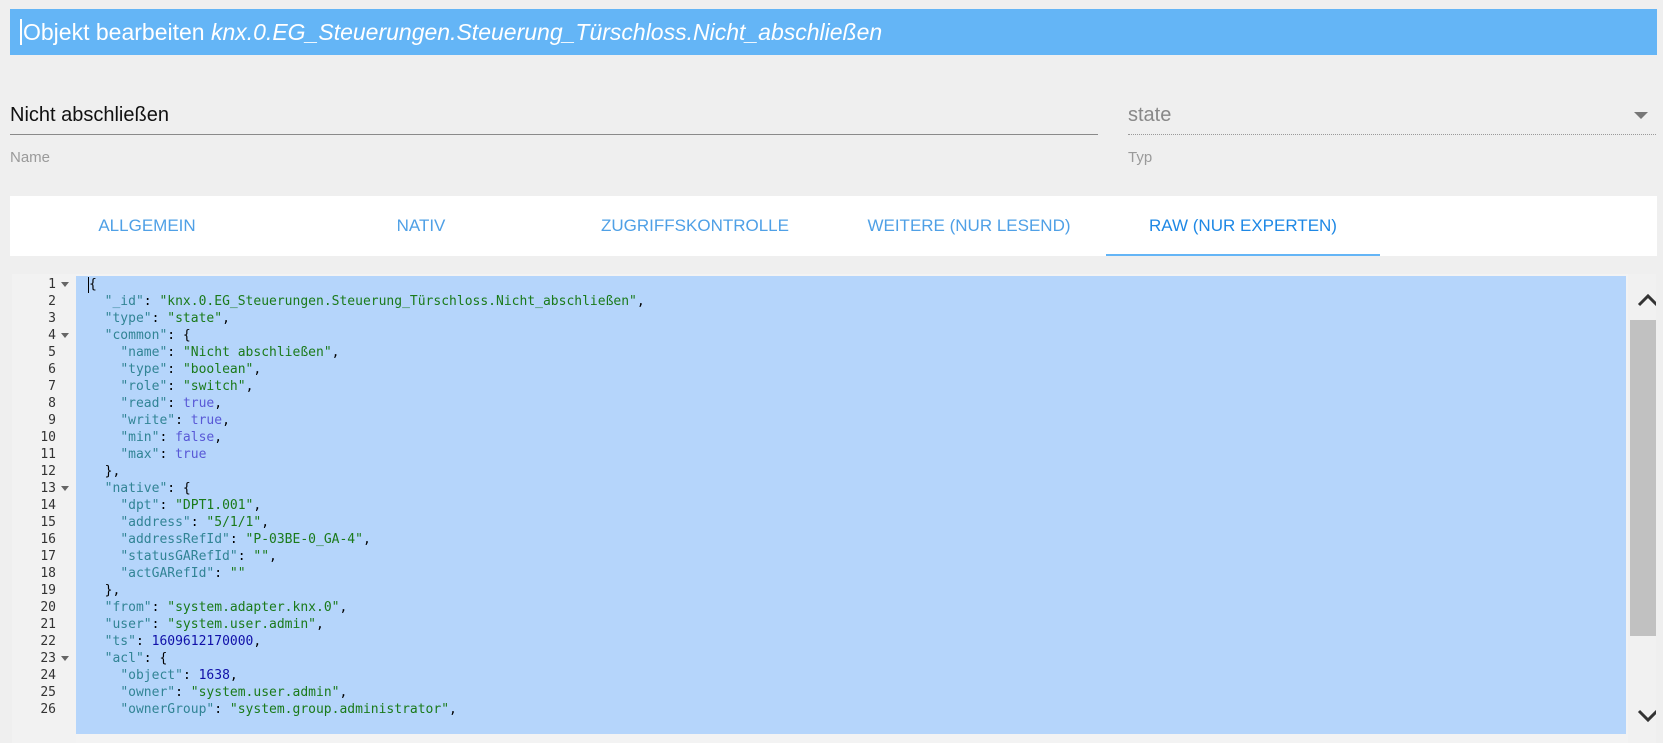 Image resolution: width=1663 pixels, height=743 pixels. Describe the element at coordinates (1642, 716) in the screenshot. I see `chevron-down-icon` at that location.